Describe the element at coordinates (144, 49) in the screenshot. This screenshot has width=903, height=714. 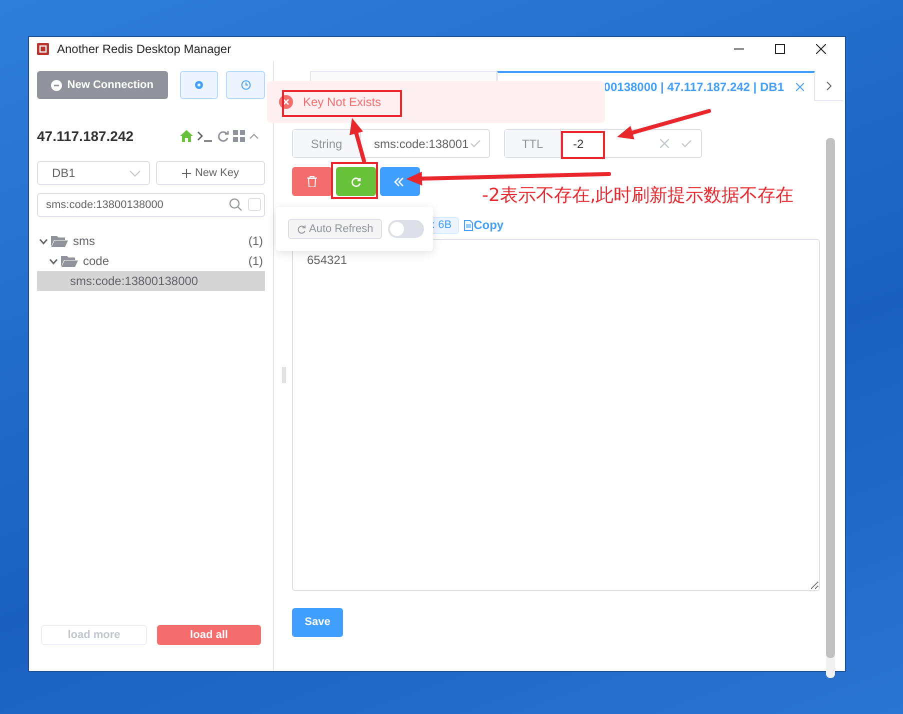
I see `window-title: Another Redis Desktop Manager` at that location.